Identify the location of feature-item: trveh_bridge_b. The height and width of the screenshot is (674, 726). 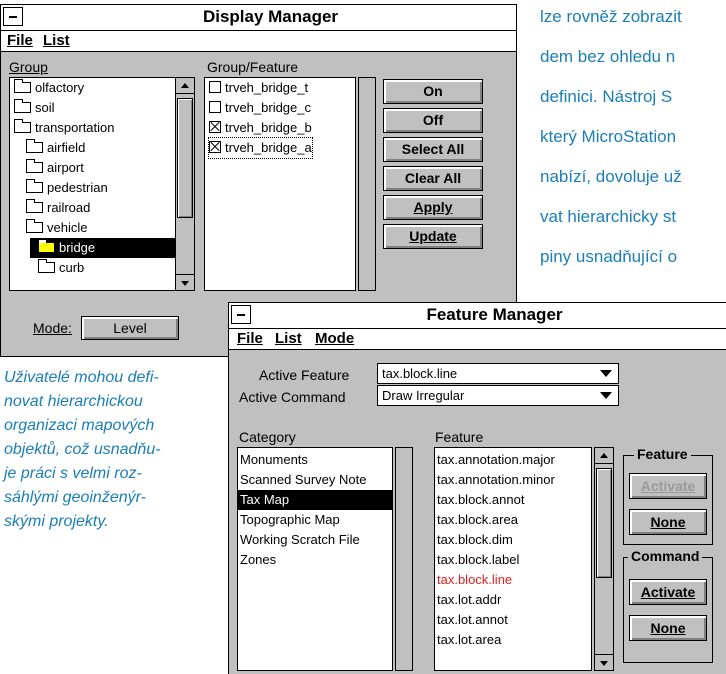
(260, 128).